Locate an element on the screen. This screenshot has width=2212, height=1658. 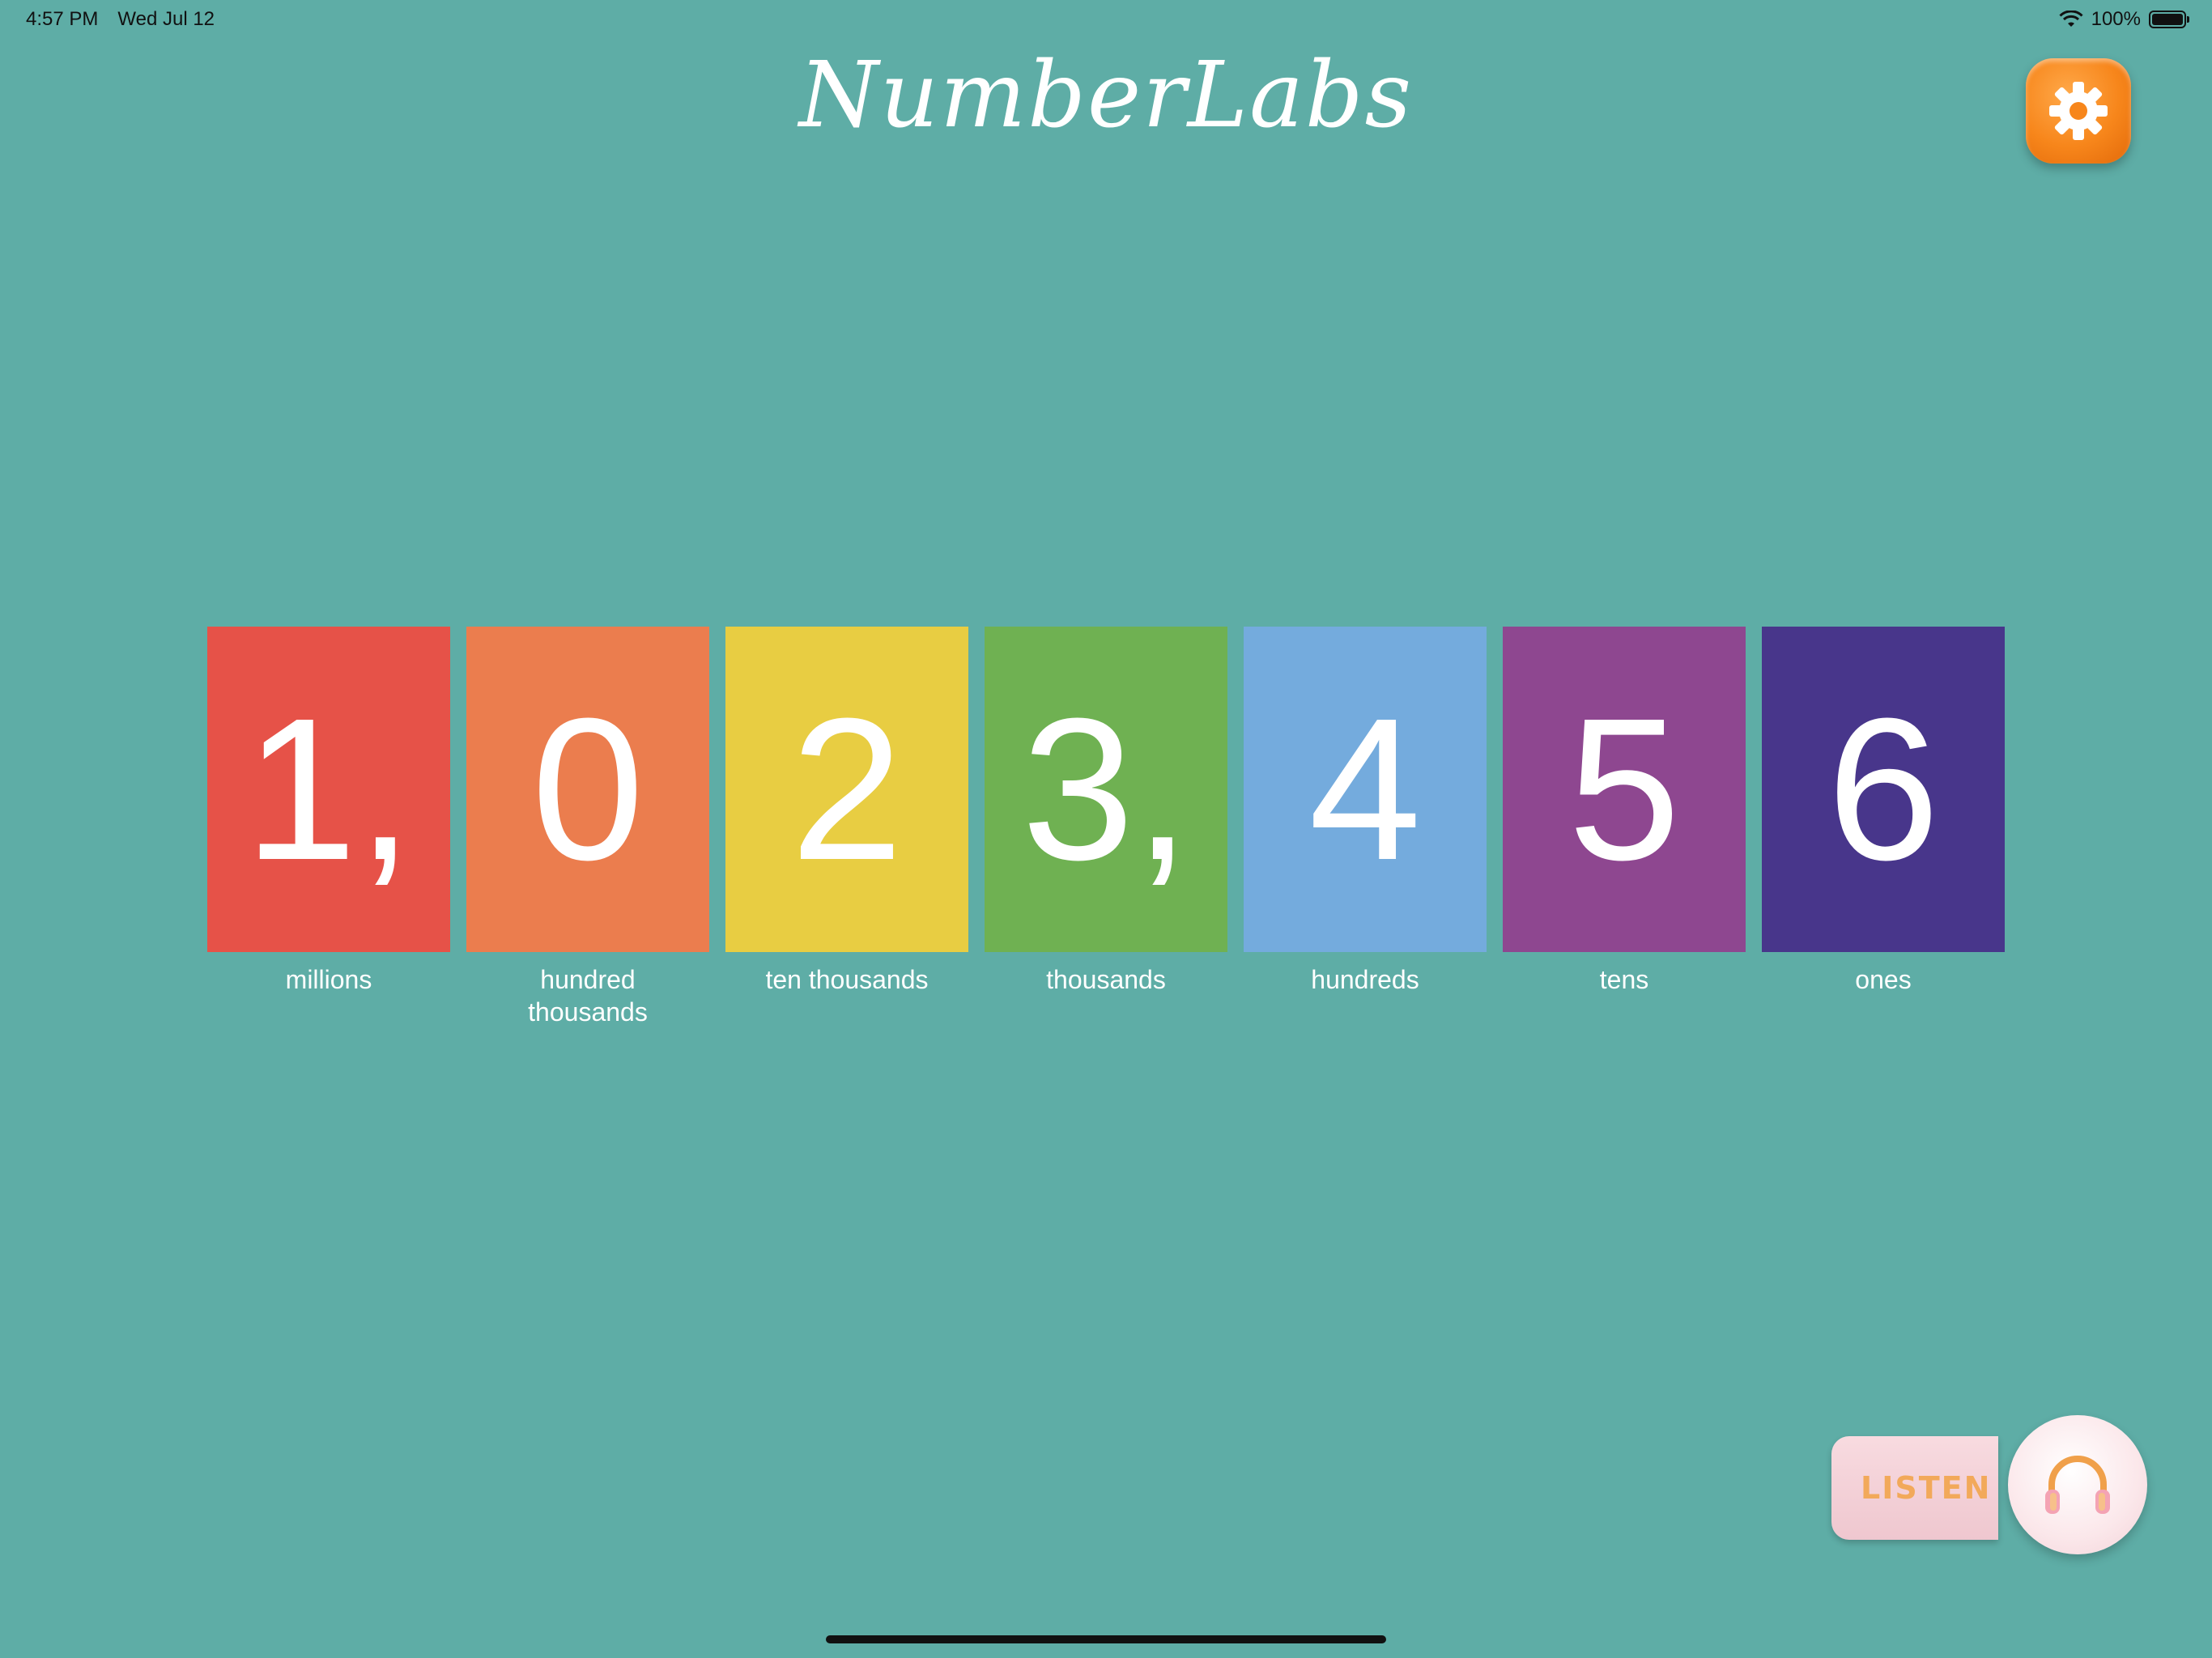
place-value-hundred-thousands: 0 hundred thousands is located at coordinates (588, 827).